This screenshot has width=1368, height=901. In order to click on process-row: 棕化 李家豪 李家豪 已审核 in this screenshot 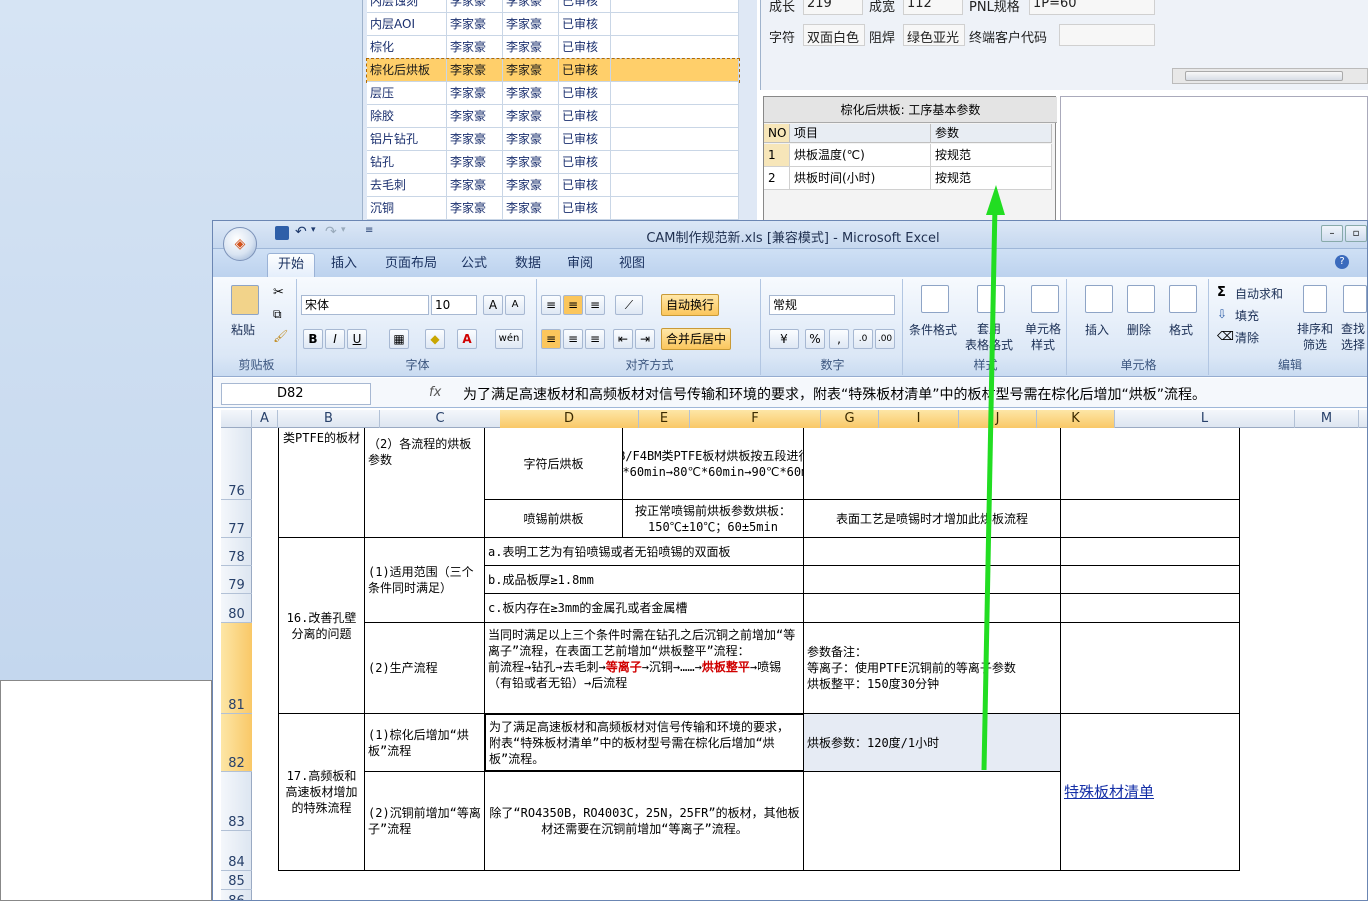, I will do `click(553, 47)`.